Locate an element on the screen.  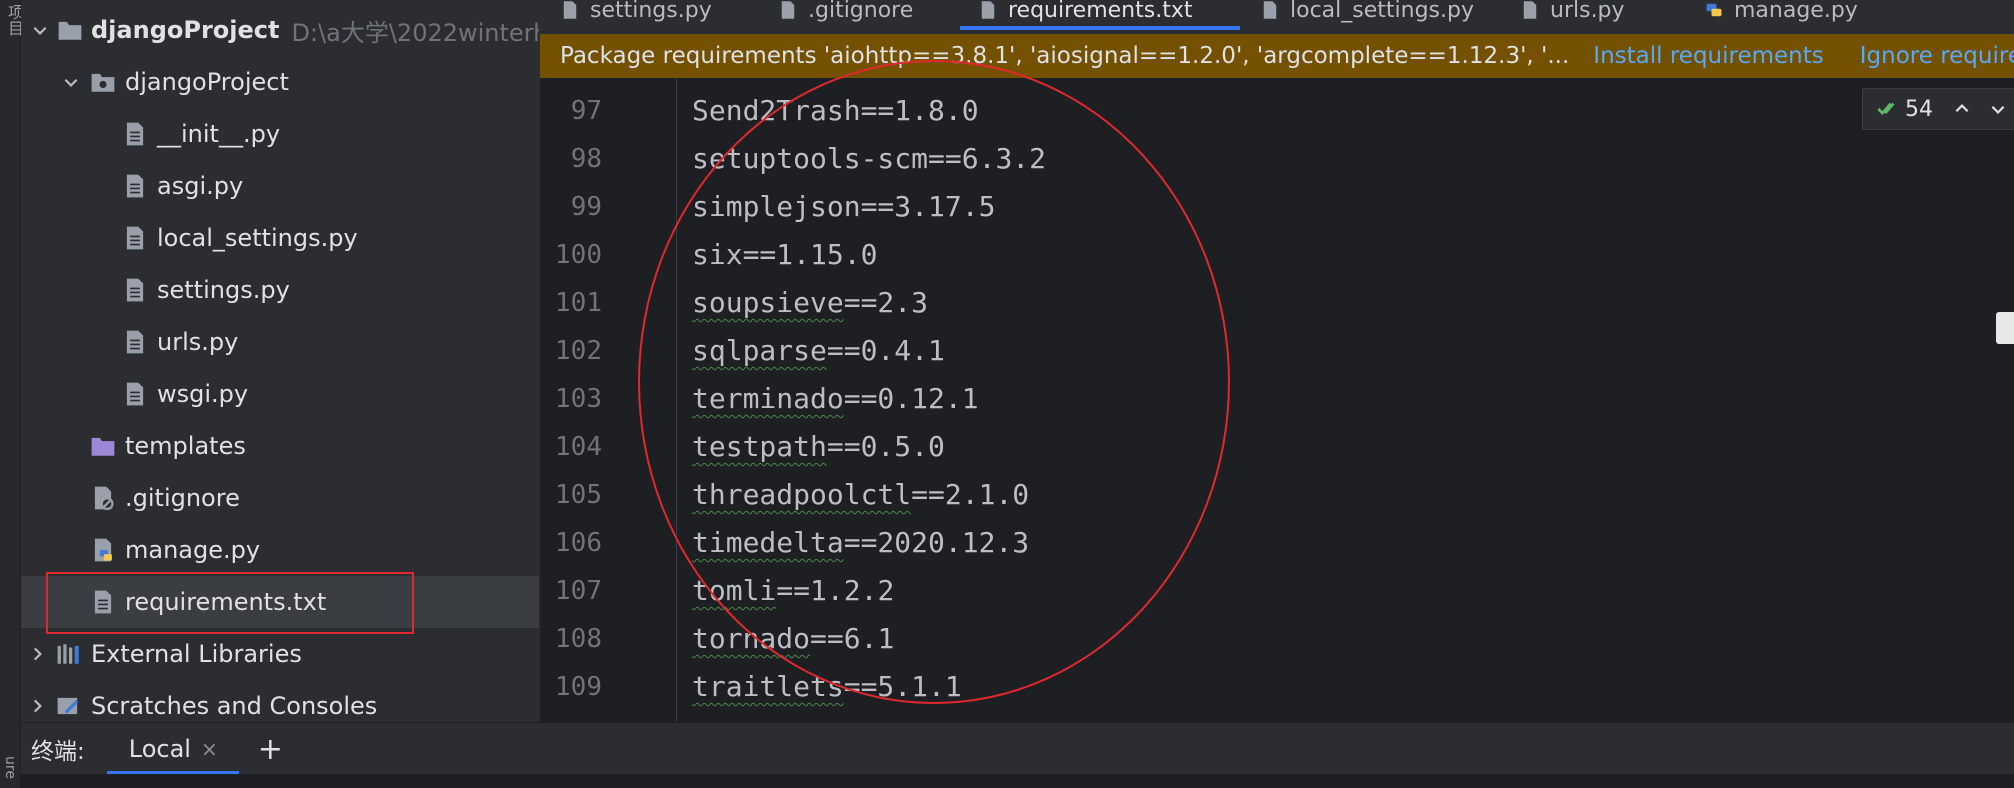
code-line: six==1.15.0 is located at coordinates (784, 254).